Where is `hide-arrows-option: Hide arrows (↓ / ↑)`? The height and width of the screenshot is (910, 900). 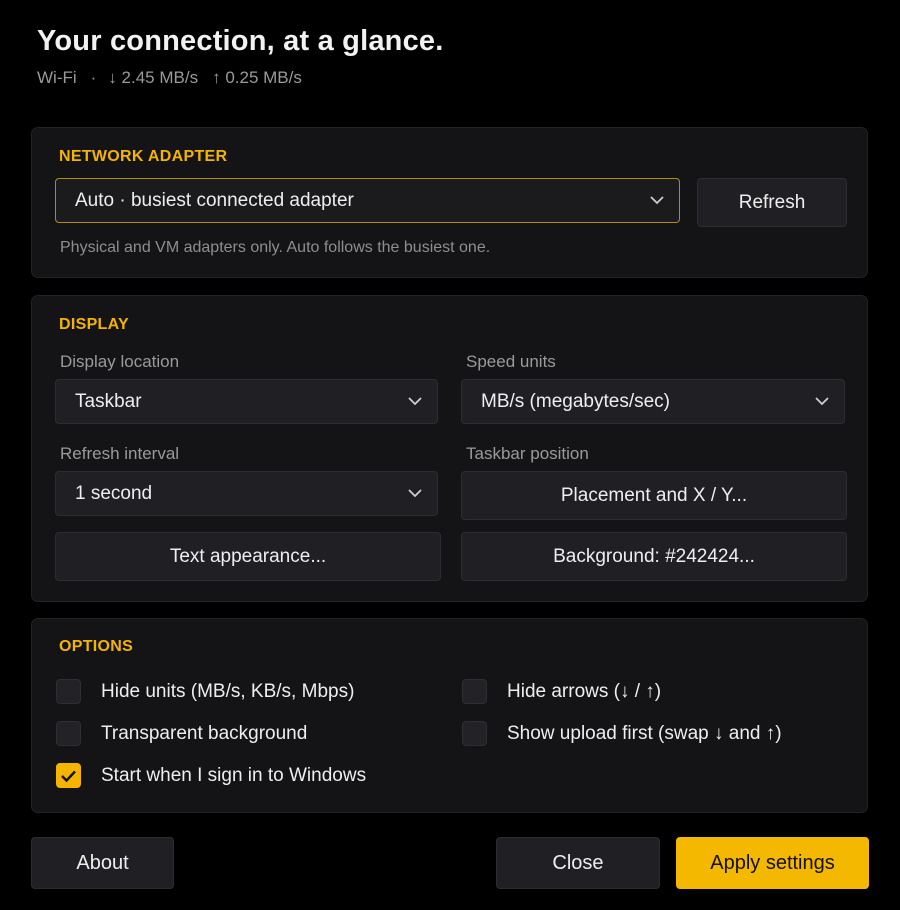
hide-arrows-option: Hide arrows (↓ / ↑) is located at coordinates (561, 691).